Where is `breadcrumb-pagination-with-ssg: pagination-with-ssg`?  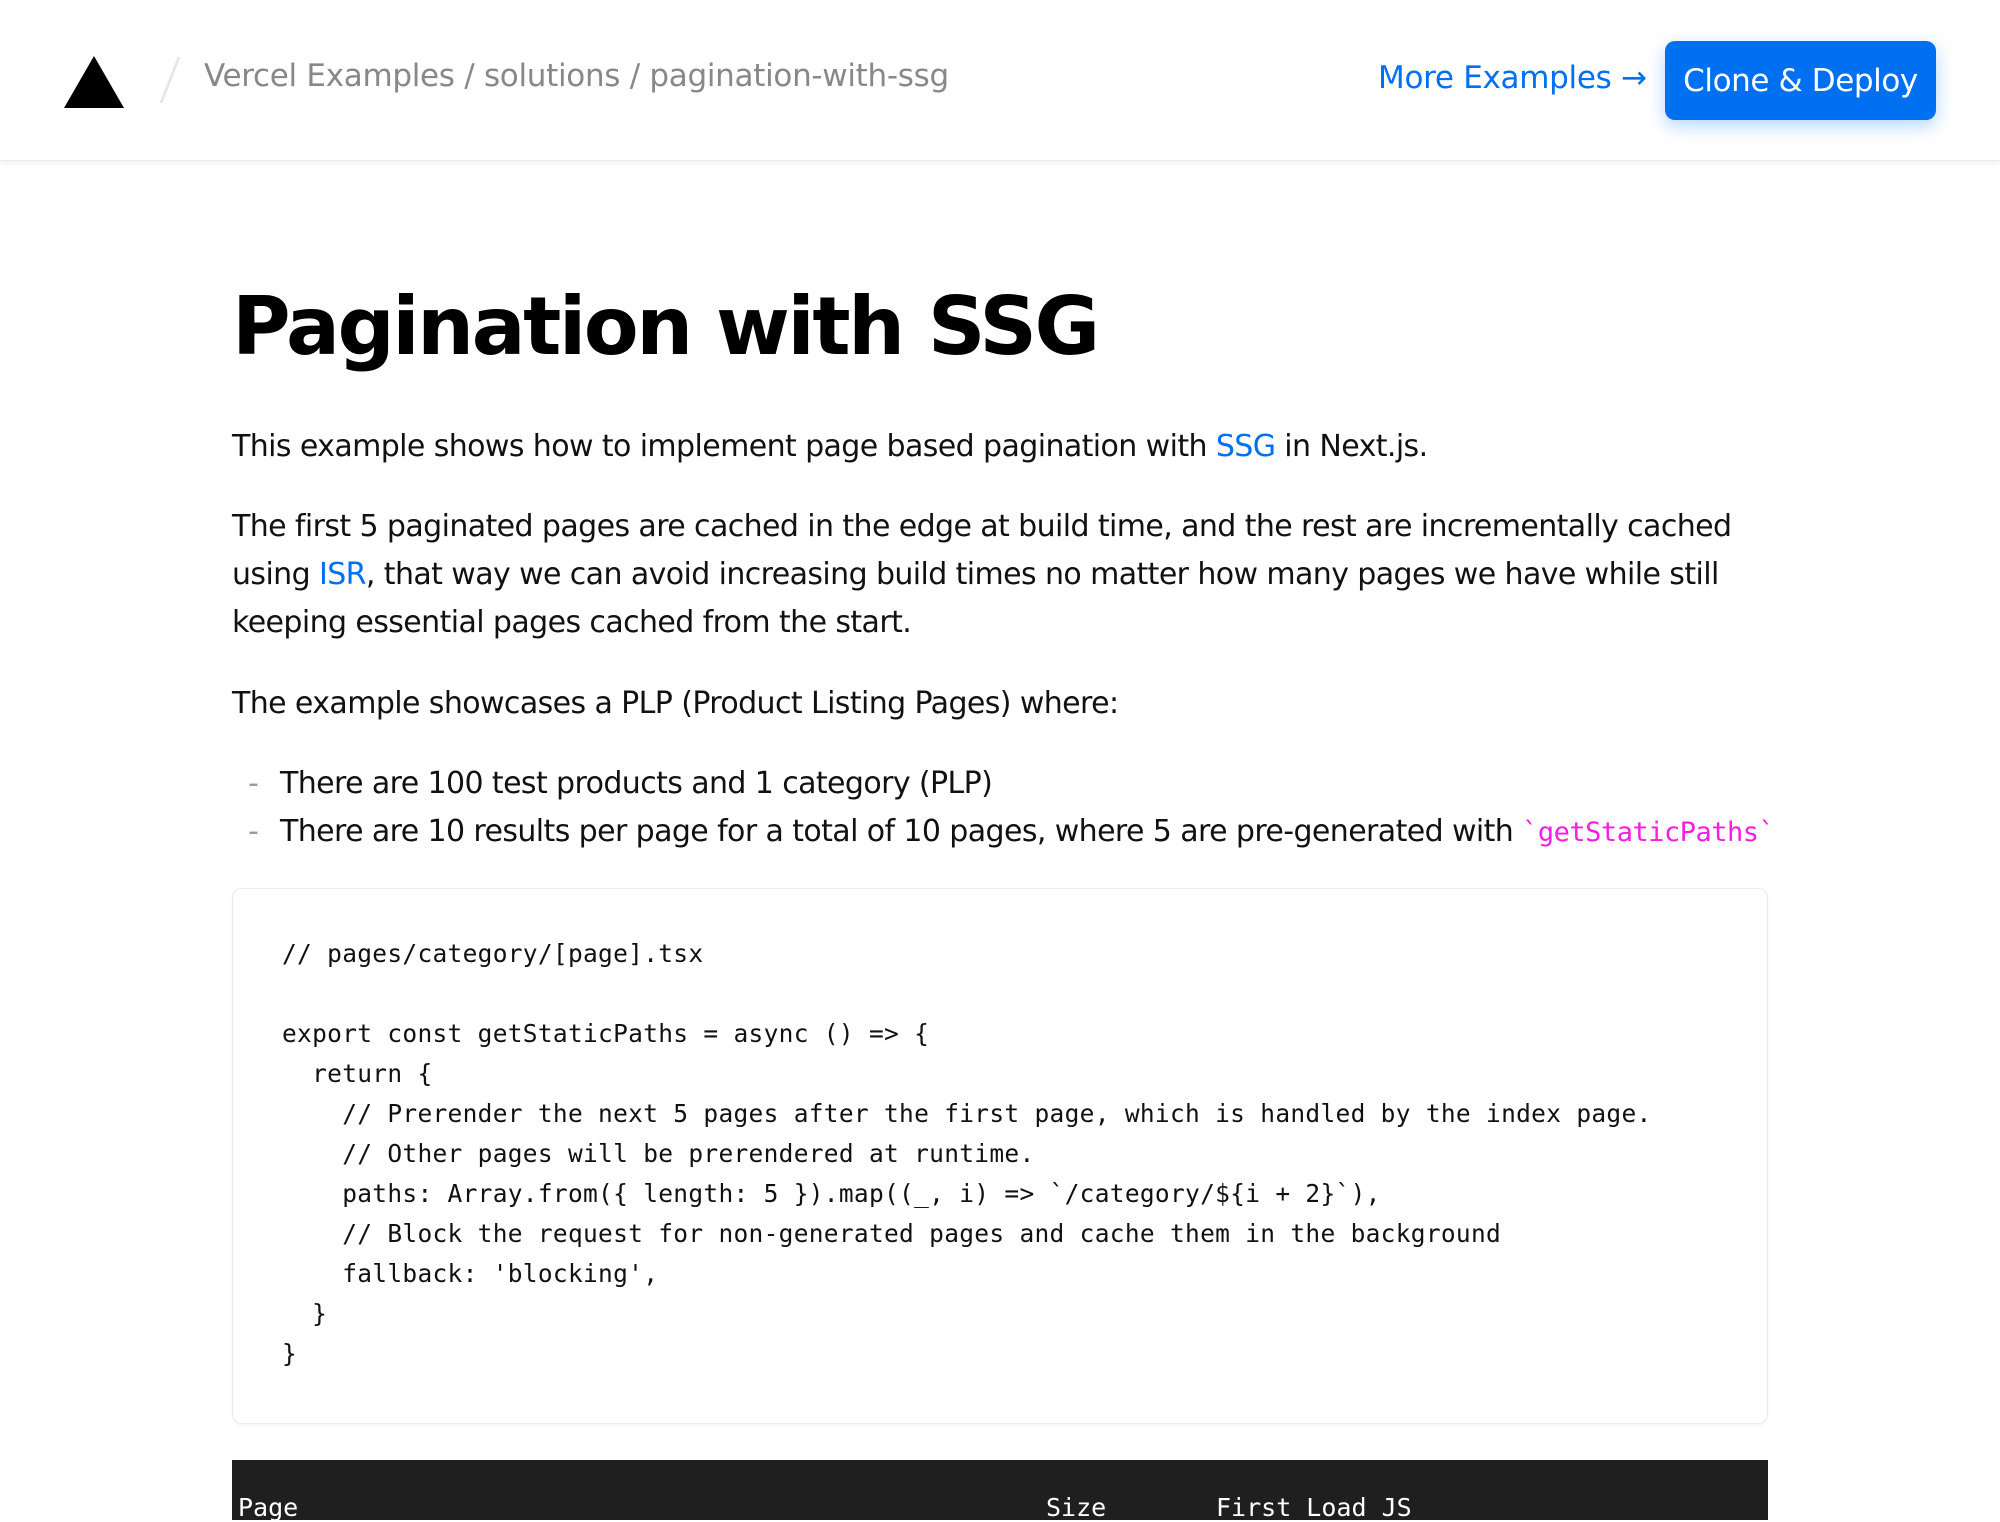
breadcrumb-pagination-with-ssg: pagination-with-ssg is located at coordinates (799, 76).